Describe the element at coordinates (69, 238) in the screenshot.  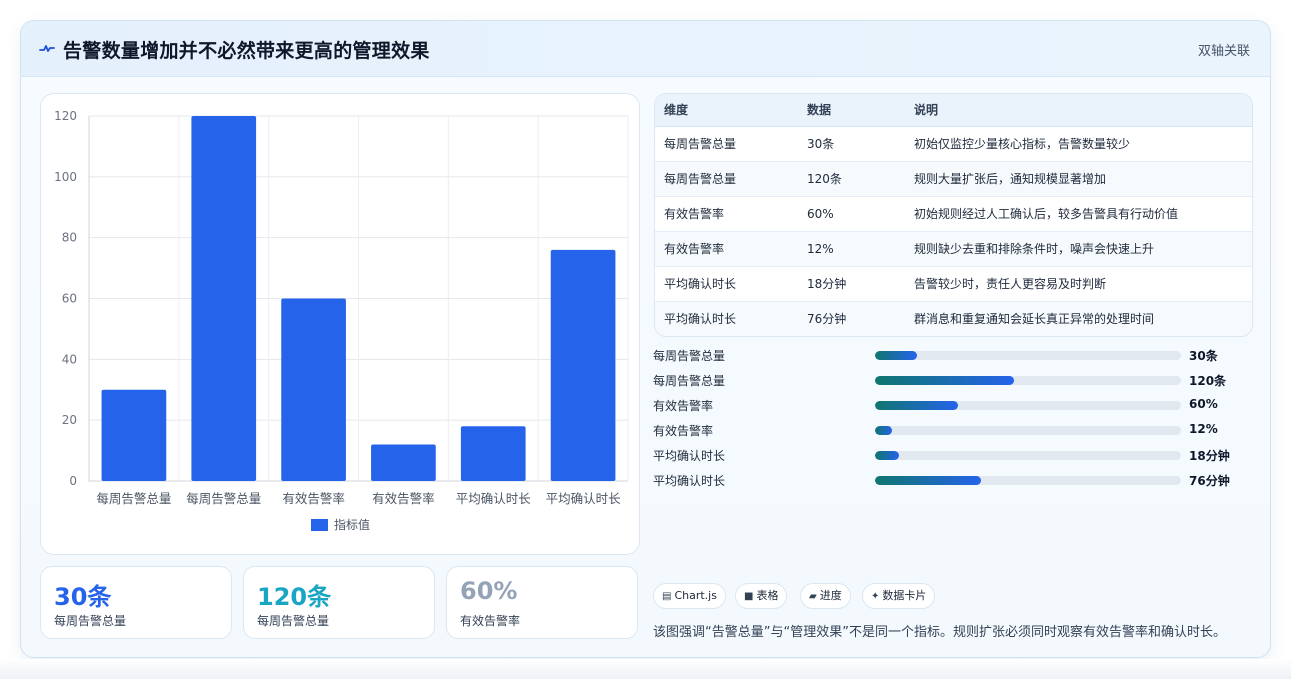
I see `y-tick-label: 80` at that location.